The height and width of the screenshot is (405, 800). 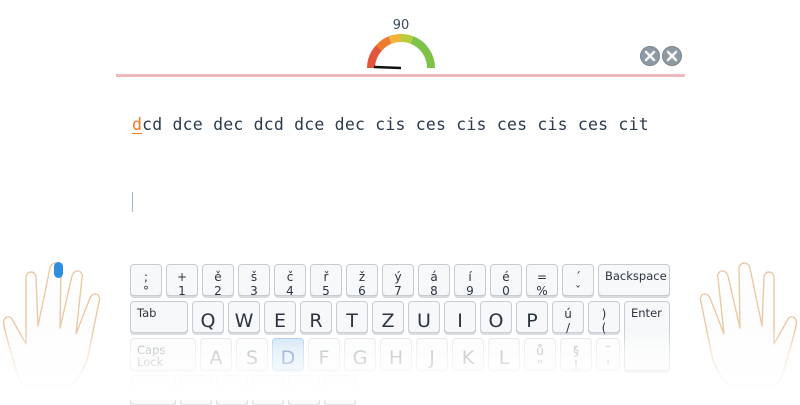 I want to click on key-2: ě2, so click(x=218, y=280).